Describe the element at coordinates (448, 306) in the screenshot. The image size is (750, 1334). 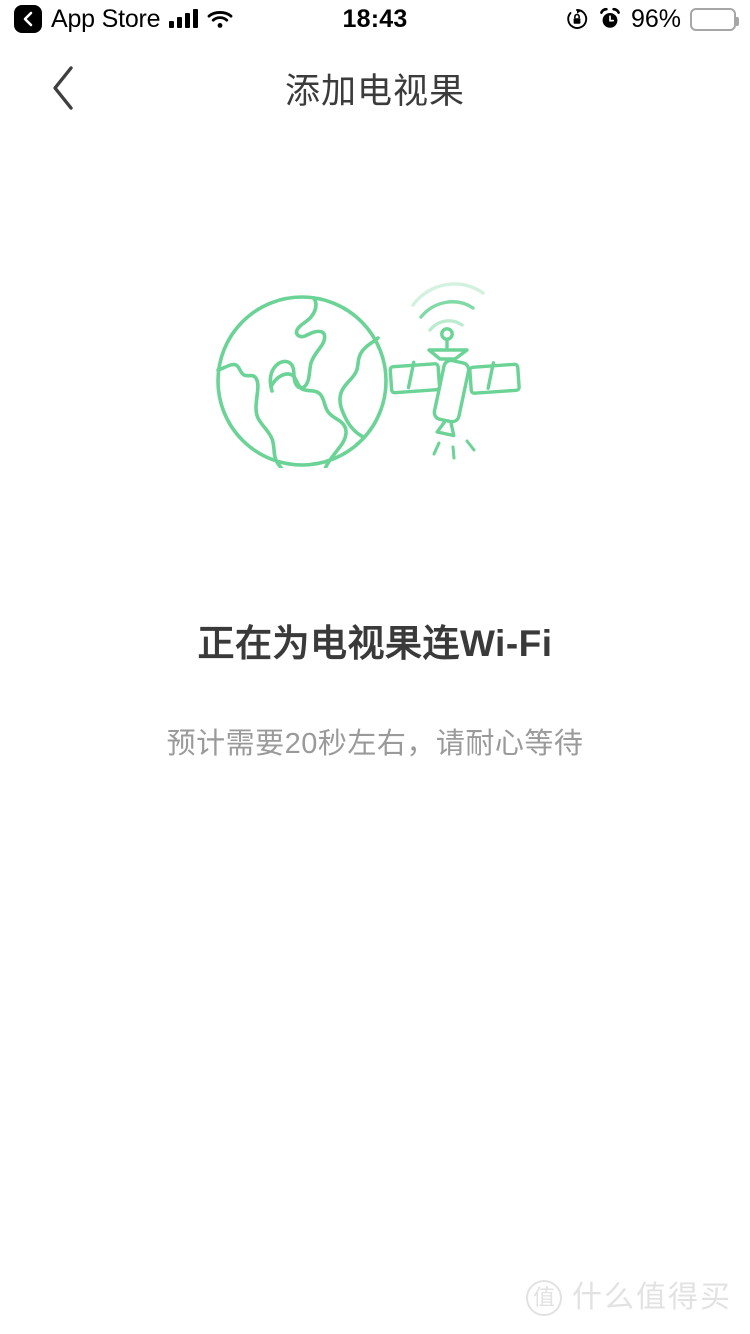
I see `signal-waves-icon` at that location.